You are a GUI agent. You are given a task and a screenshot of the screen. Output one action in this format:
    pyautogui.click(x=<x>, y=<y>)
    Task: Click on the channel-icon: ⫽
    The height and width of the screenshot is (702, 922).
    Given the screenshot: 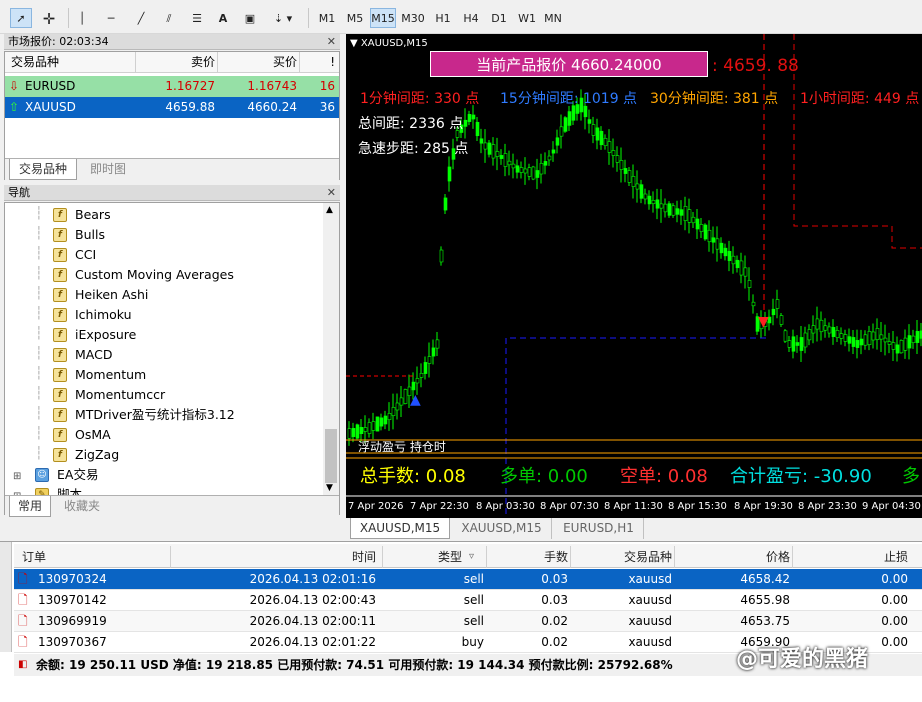 What is the action you would take?
    pyautogui.click(x=169, y=18)
    